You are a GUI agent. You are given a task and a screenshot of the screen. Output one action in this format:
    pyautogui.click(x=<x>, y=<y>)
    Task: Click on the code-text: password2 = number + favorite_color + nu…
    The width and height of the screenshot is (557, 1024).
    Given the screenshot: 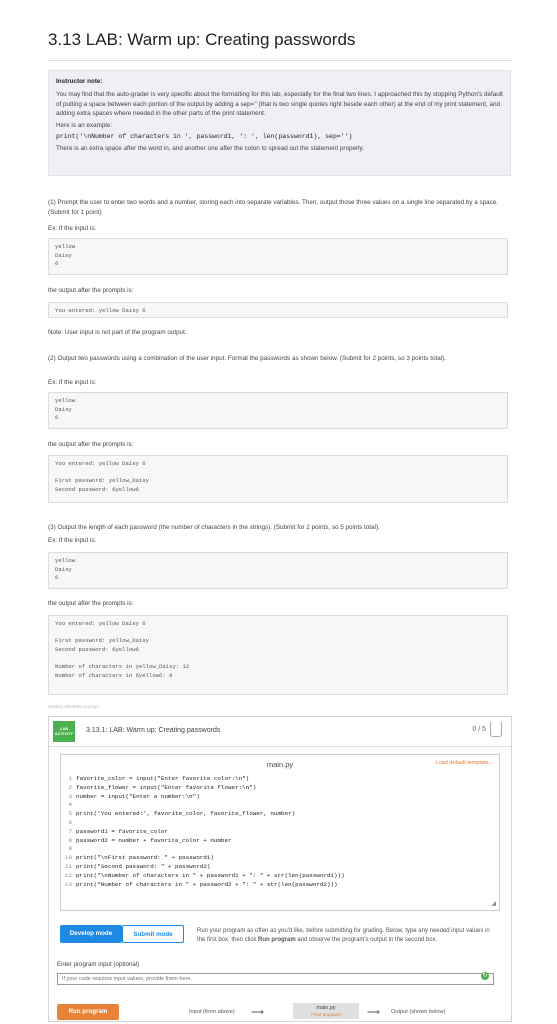 What is the action you would take?
    pyautogui.click(x=154, y=840)
    